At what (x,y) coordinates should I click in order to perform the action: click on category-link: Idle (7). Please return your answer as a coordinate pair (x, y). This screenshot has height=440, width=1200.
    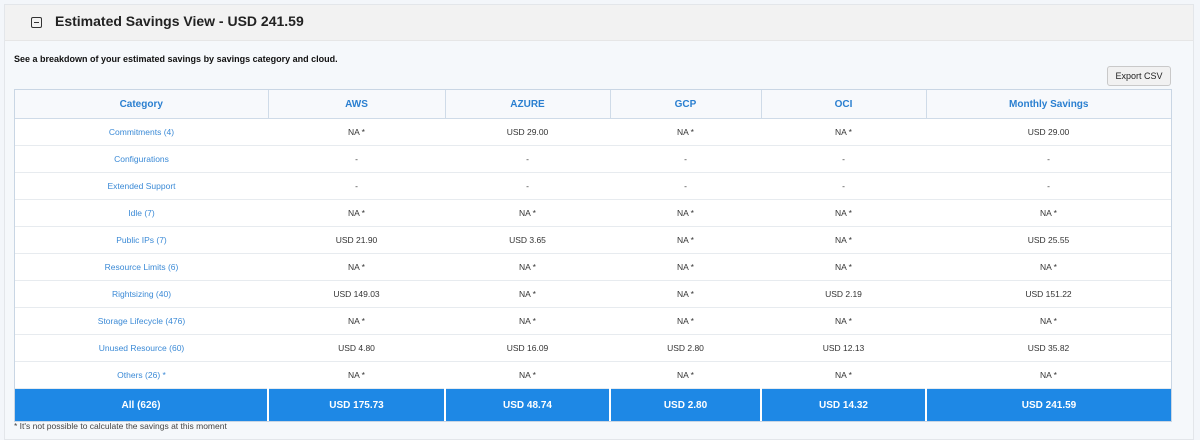
    Looking at the image, I should click on (141, 213).